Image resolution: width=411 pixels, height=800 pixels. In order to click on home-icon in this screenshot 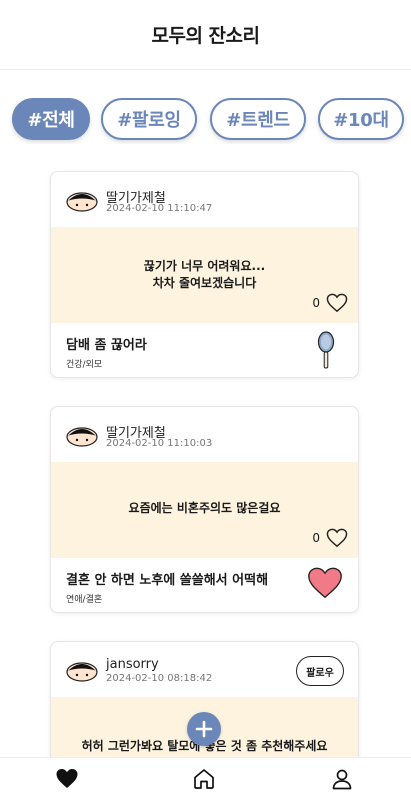, I will do `click(204, 779)`.